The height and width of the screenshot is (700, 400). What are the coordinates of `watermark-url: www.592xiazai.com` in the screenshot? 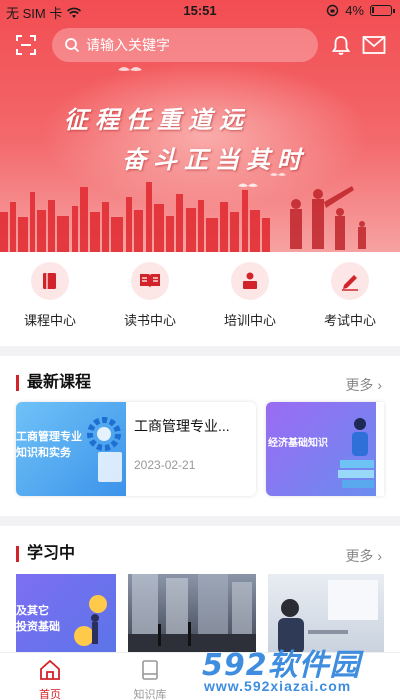 It's located at (278, 686).